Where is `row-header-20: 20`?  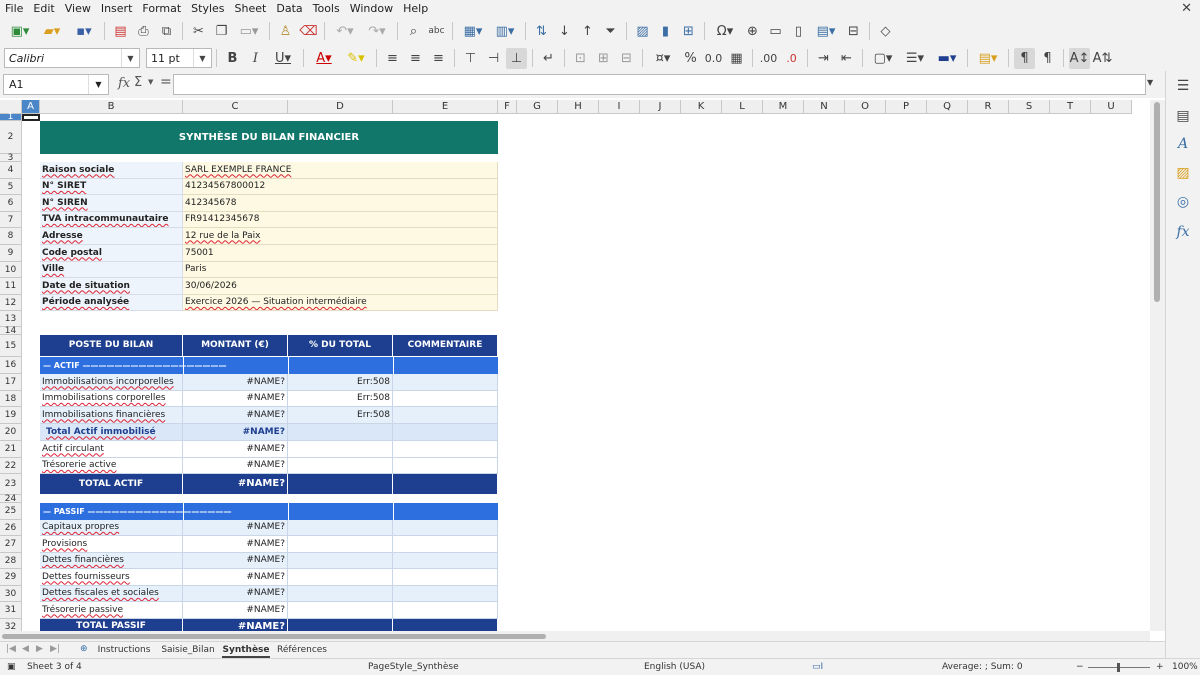
row-header-20: 20 is located at coordinates (11, 432).